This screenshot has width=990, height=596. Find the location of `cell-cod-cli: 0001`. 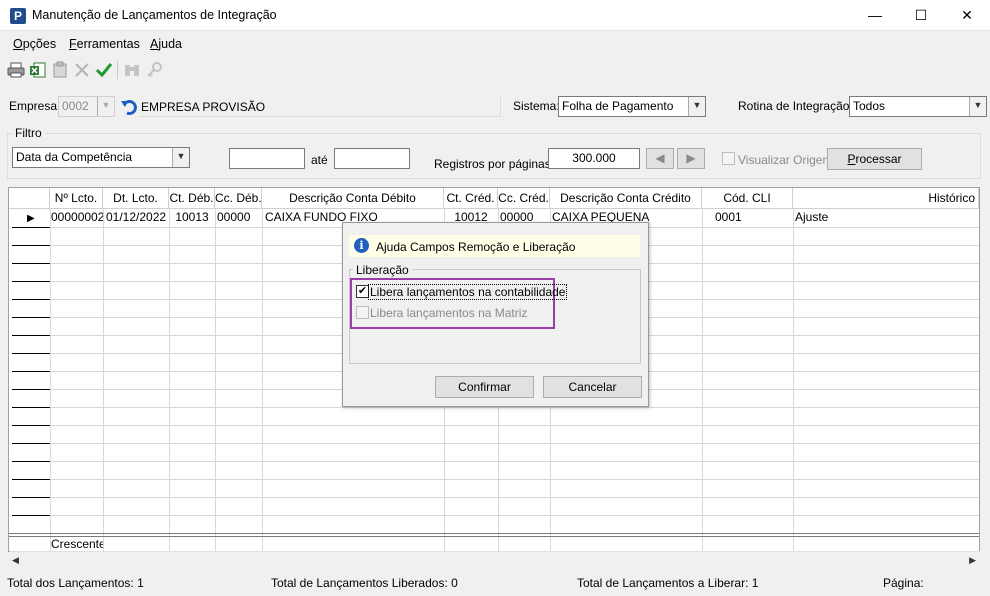

cell-cod-cli: 0001 is located at coordinates (753, 217).